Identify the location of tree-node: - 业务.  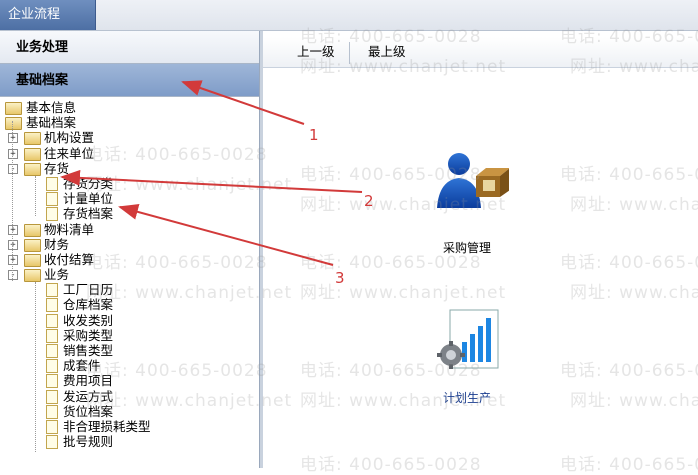
(129, 275).